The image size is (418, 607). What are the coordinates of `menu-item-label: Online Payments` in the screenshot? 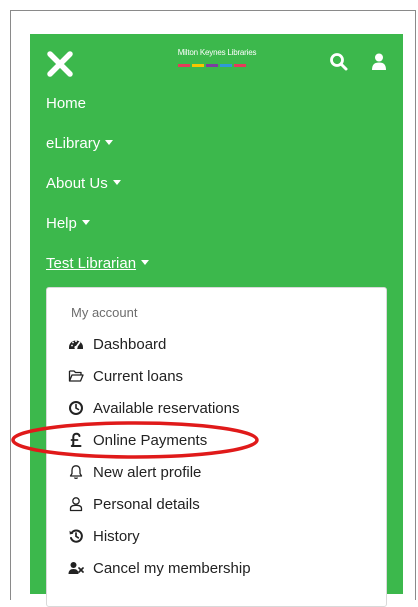 It's located at (150, 440).